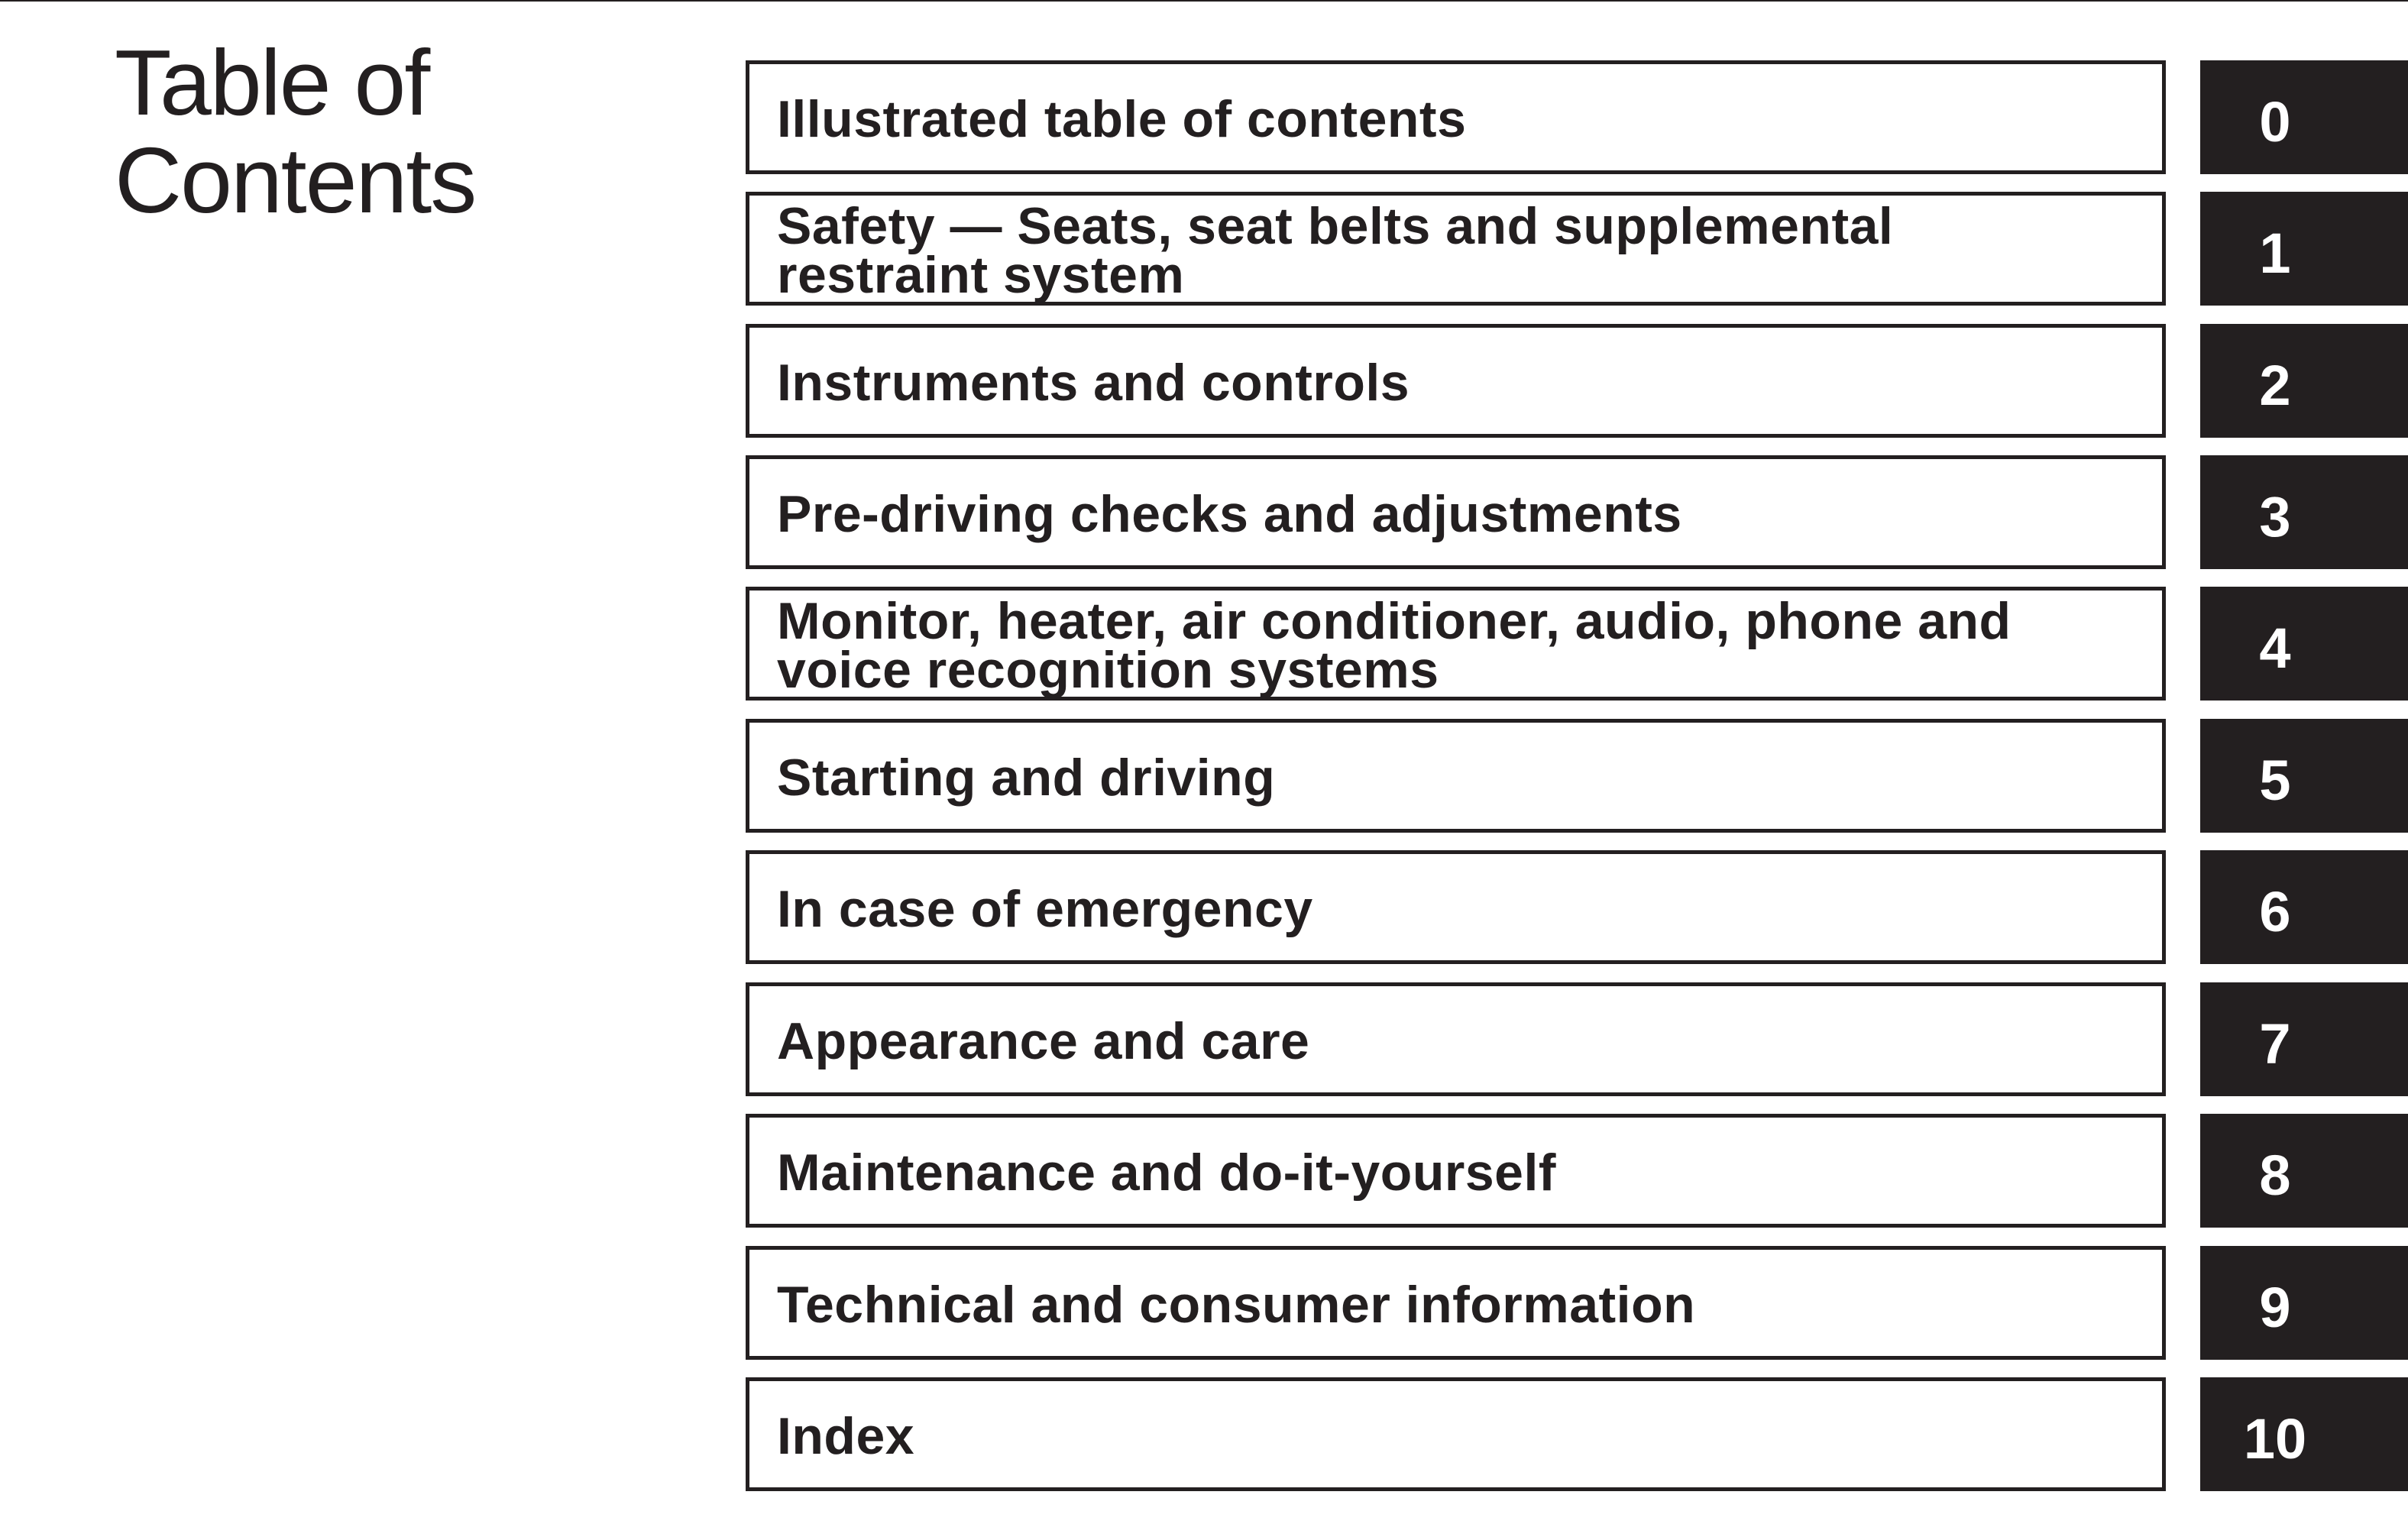 The width and height of the screenshot is (2408, 1524). I want to click on toc-entry-link: Starting and driving, so click(1456, 776).